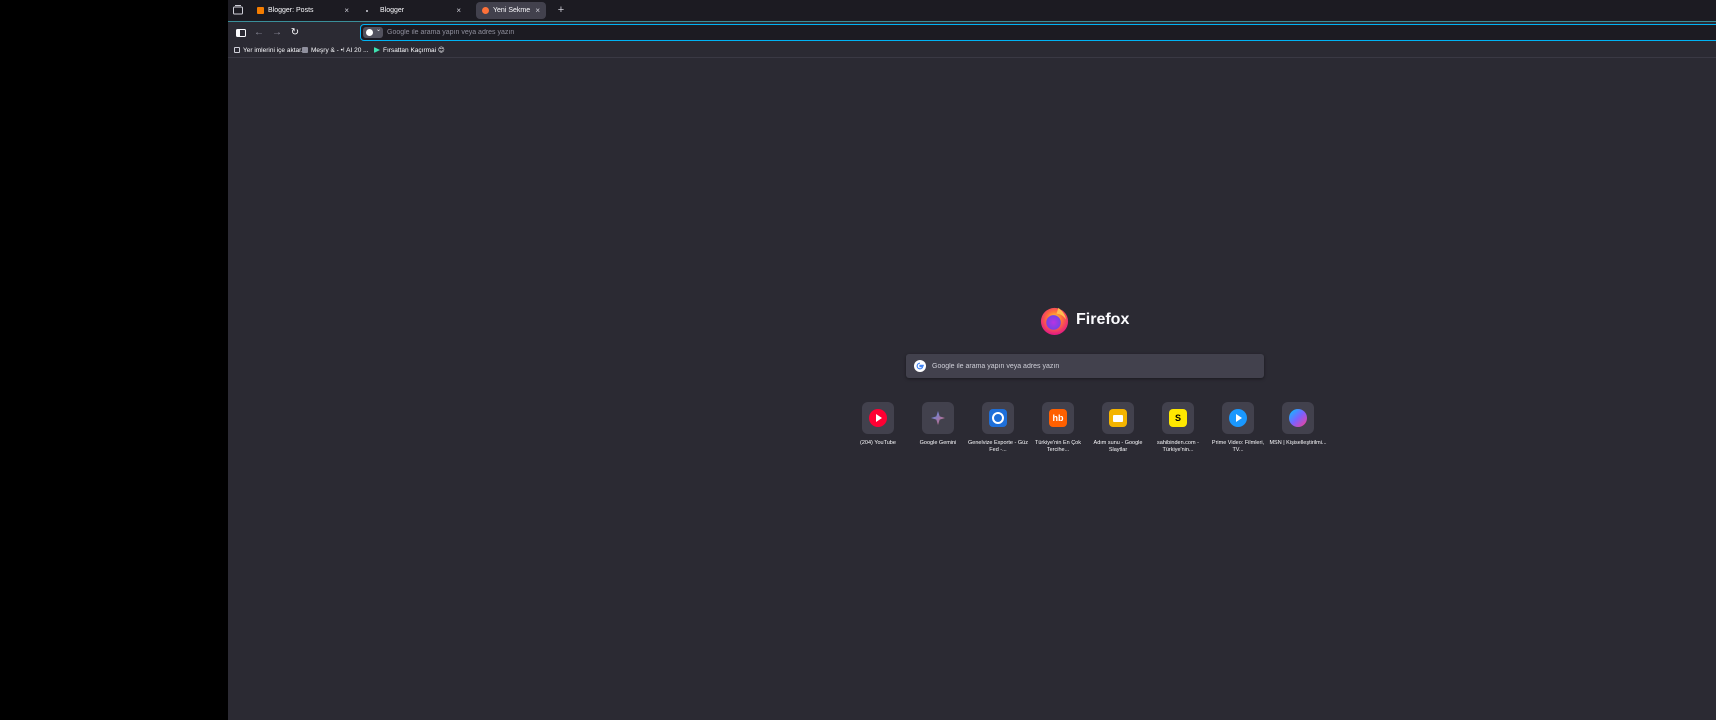 The width and height of the screenshot is (1716, 720). What do you see at coordinates (415, 10) in the screenshot?
I see `tab-blogger: Blogger ×` at bounding box center [415, 10].